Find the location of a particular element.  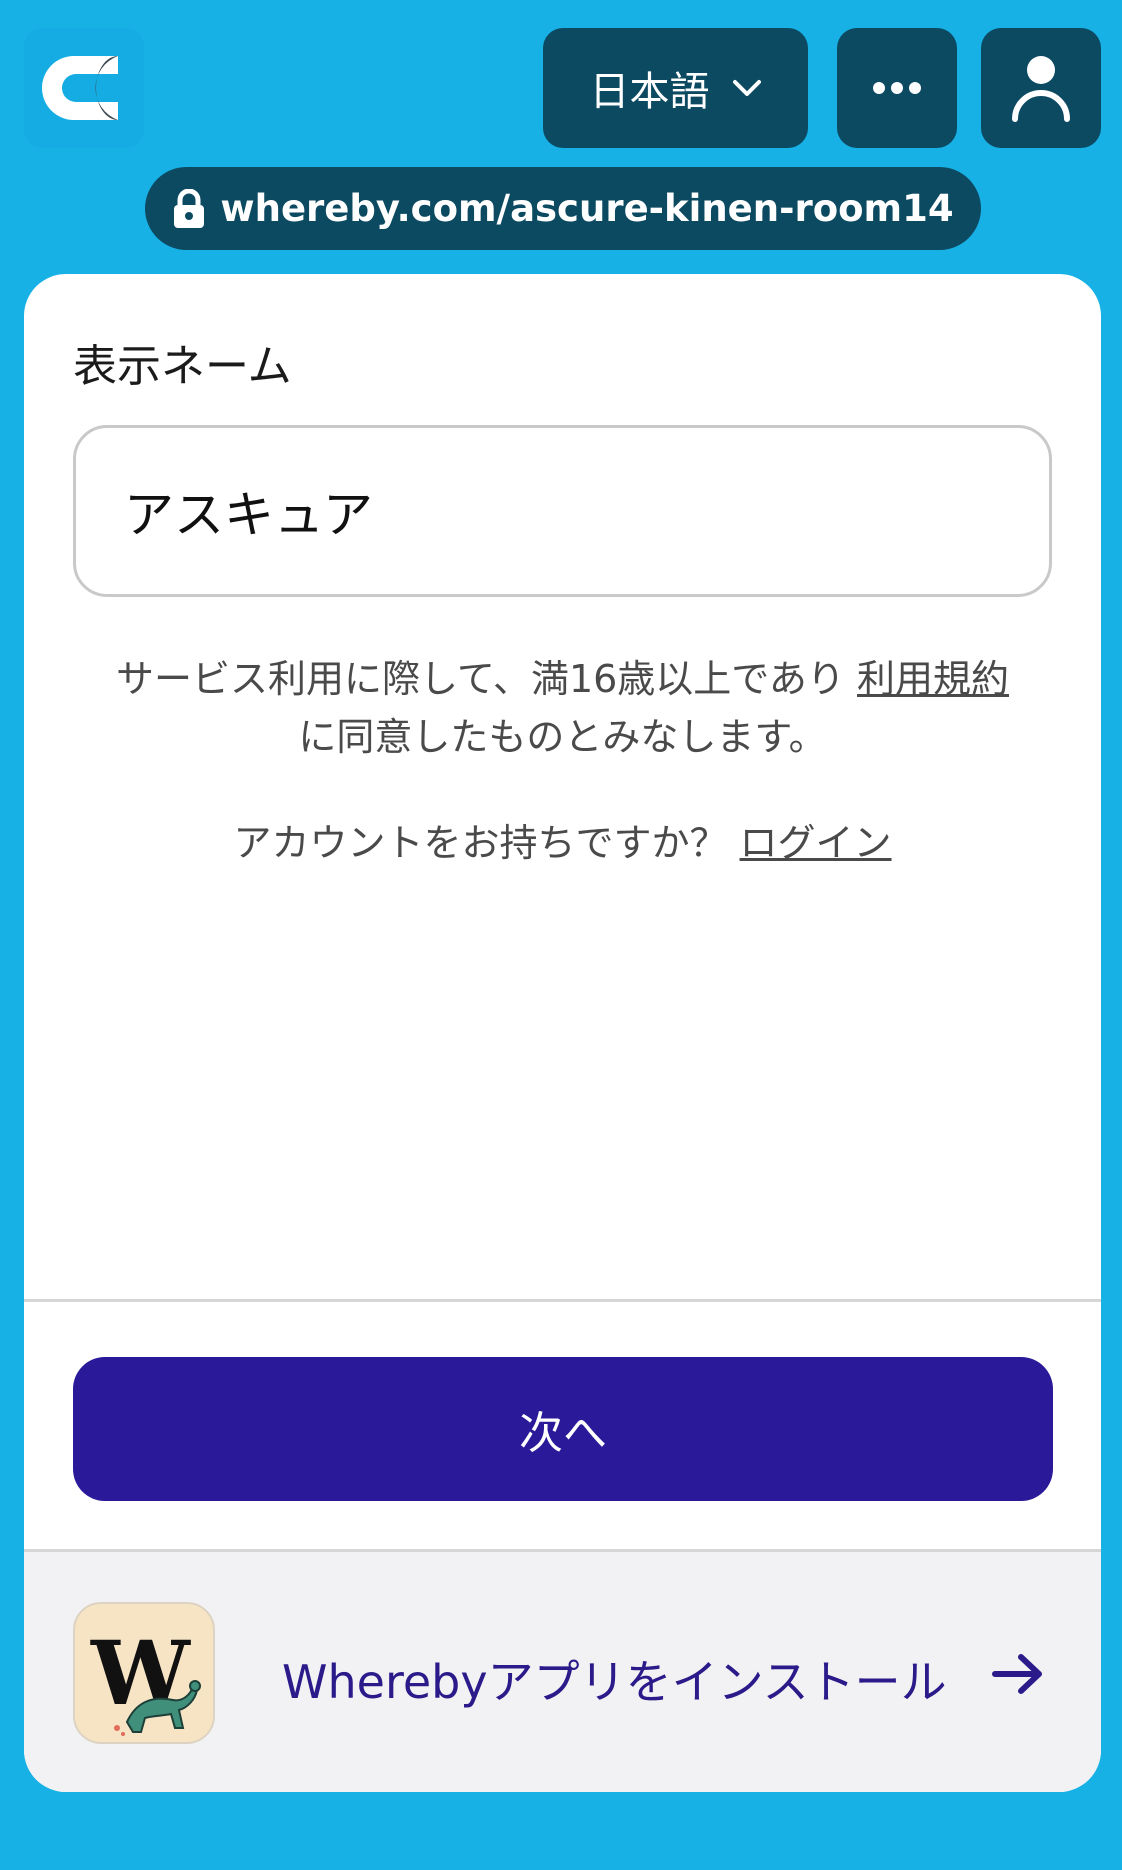

install-app-banner: W Wherebyアプリをインストール is located at coordinates (562, 1672).